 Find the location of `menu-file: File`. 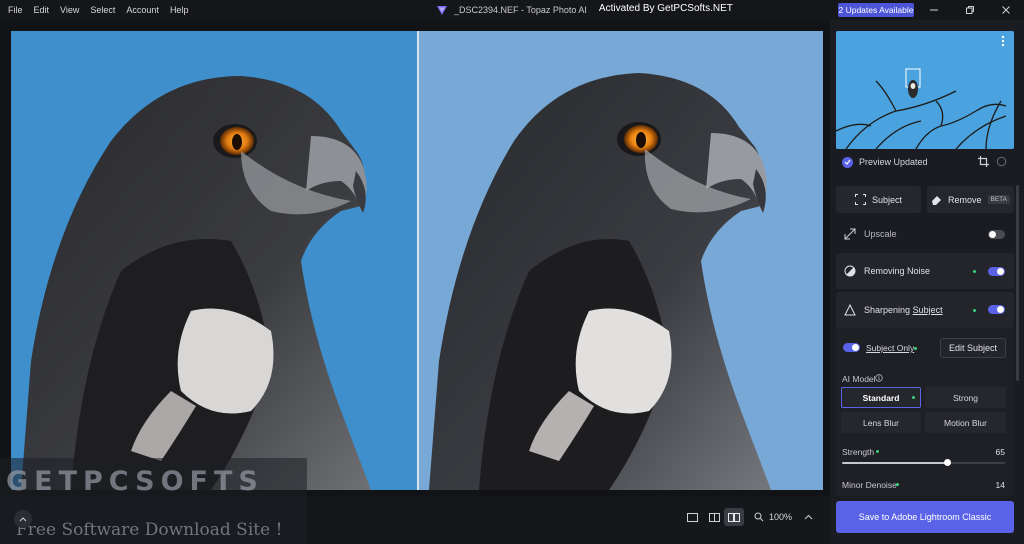

menu-file: File is located at coordinates (15, 10).